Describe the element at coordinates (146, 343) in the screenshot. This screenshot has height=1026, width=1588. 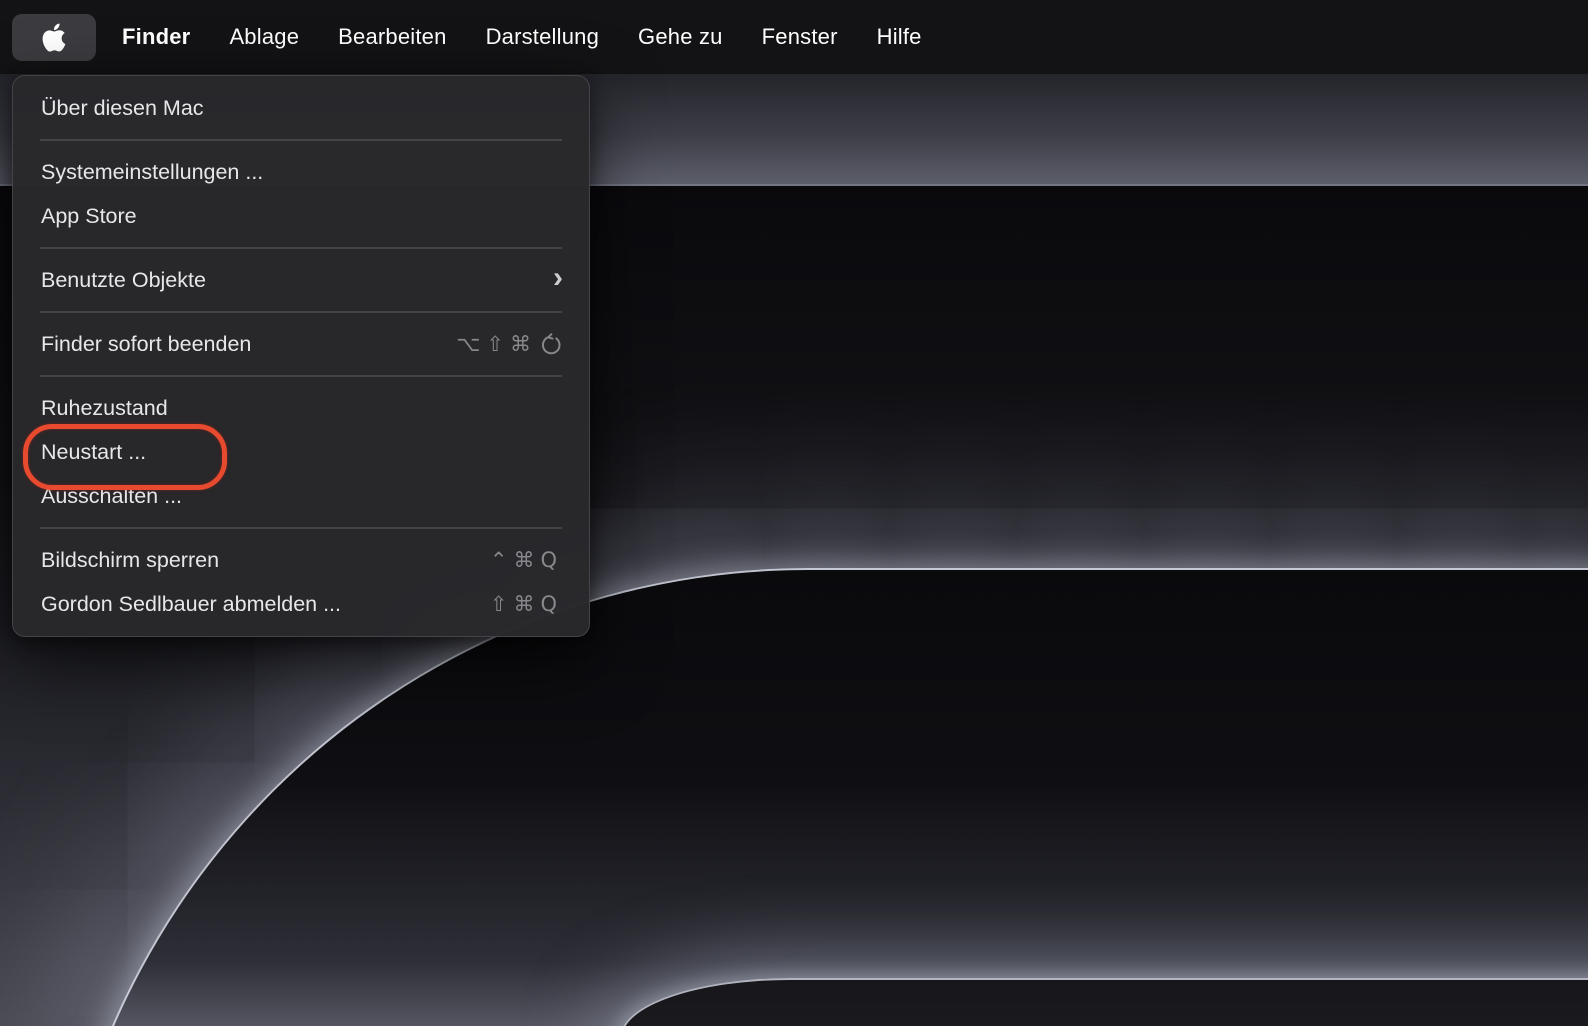
I see `menu-item-label: Finder sofort beenden` at that location.